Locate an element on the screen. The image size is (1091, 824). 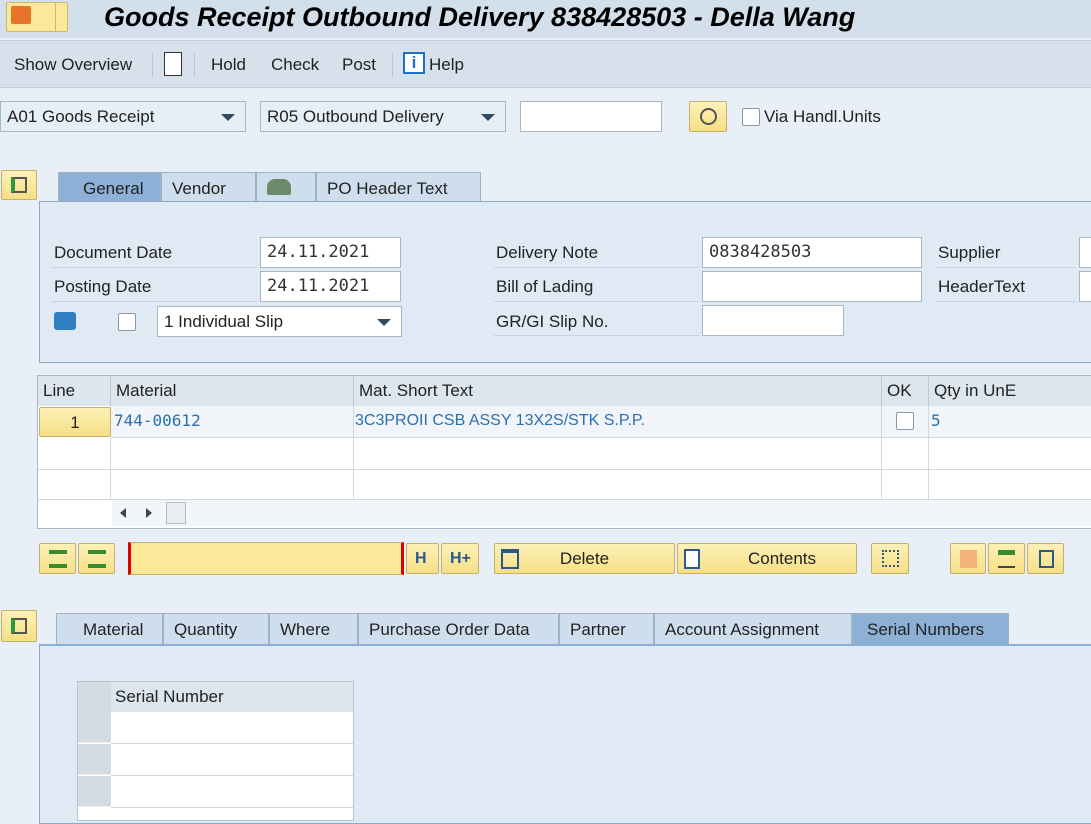
reference-value: R05 Outbound Delivery is located at coordinates (355, 116).